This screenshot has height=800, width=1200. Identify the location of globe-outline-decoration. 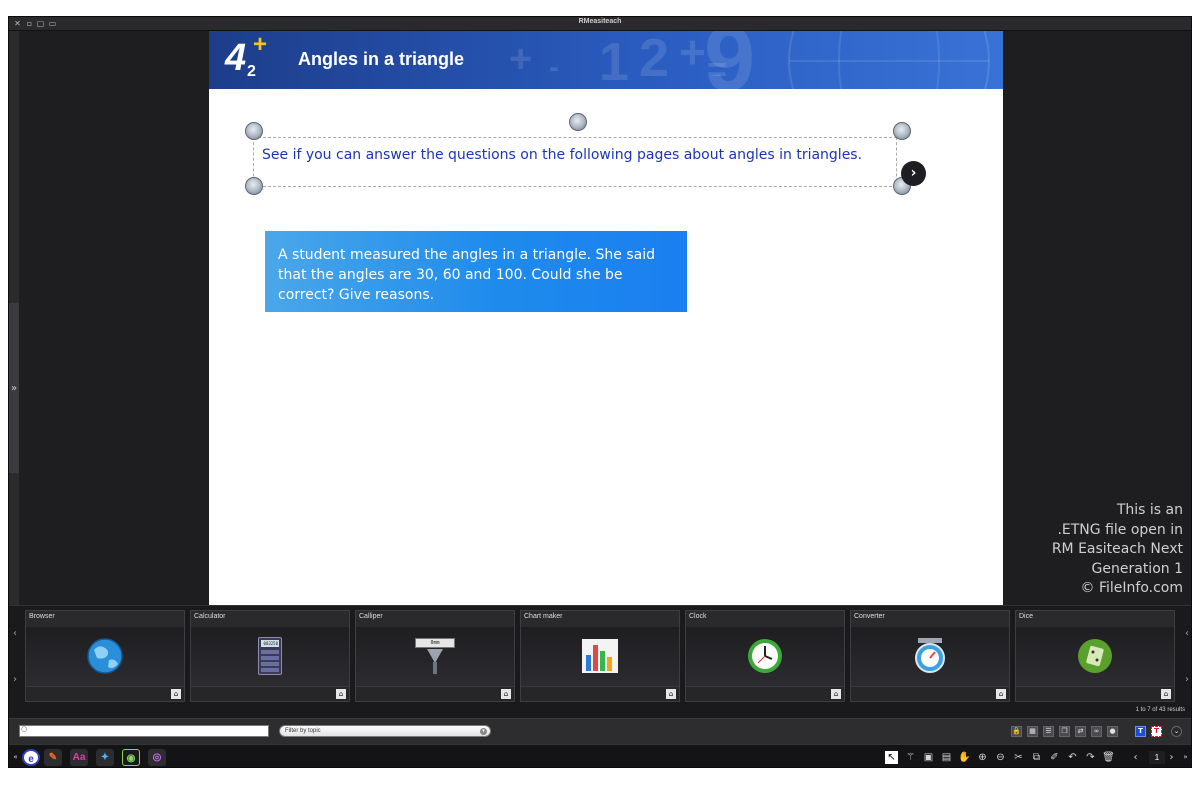
(889, 60).